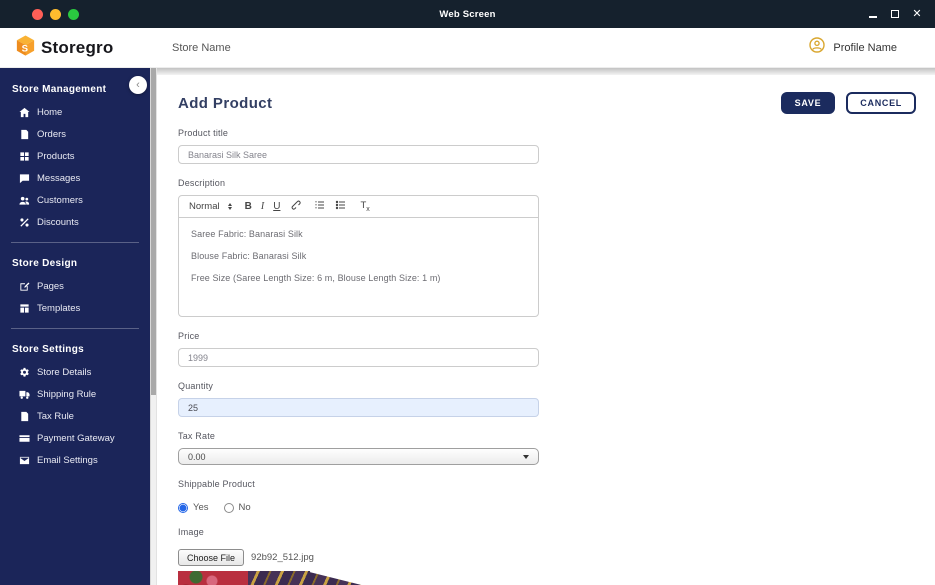 This screenshot has width=935, height=585. Describe the element at coordinates (358, 154) in the screenshot. I see `product-title-input` at that location.